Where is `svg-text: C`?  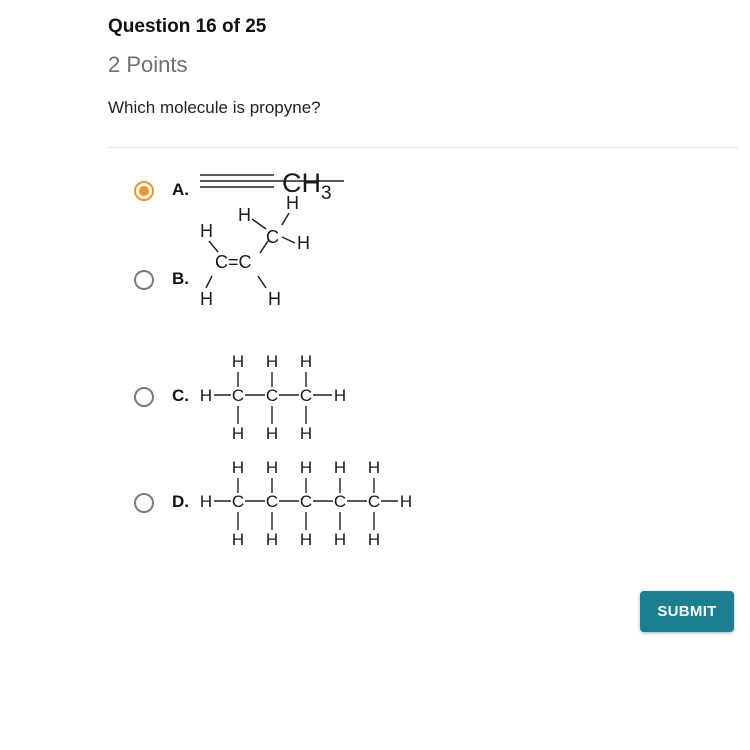 svg-text: C is located at coordinates (272, 237).